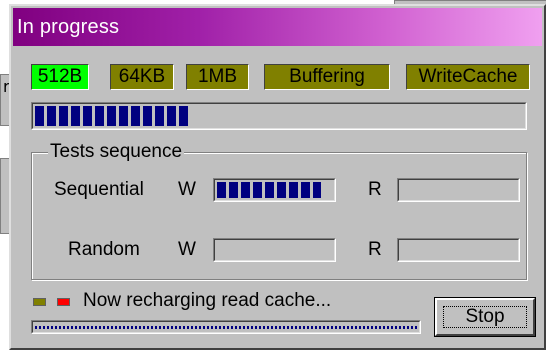 This screenshot has height=350, width=546. What do you see at coordinates (458, 250) in the screenshot?
I see `random-read-progress` at bounding box center [458, 250].